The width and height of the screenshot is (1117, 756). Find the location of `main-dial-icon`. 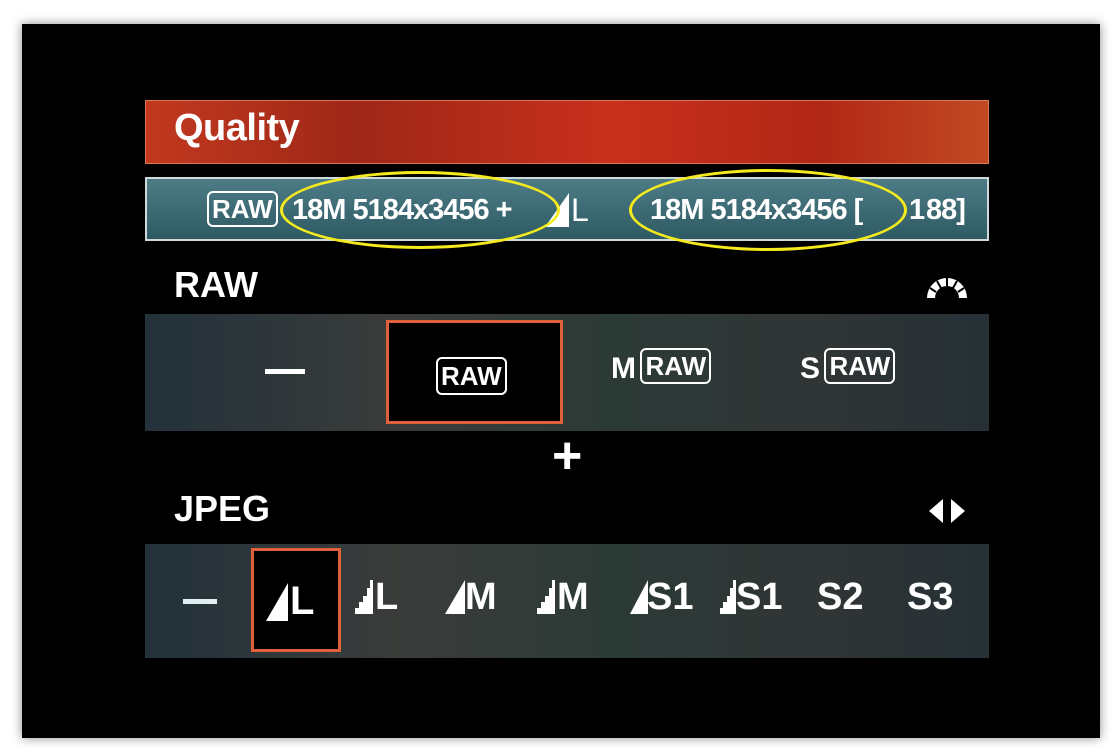

main-dial-icon is located at coordinates (947, 287).